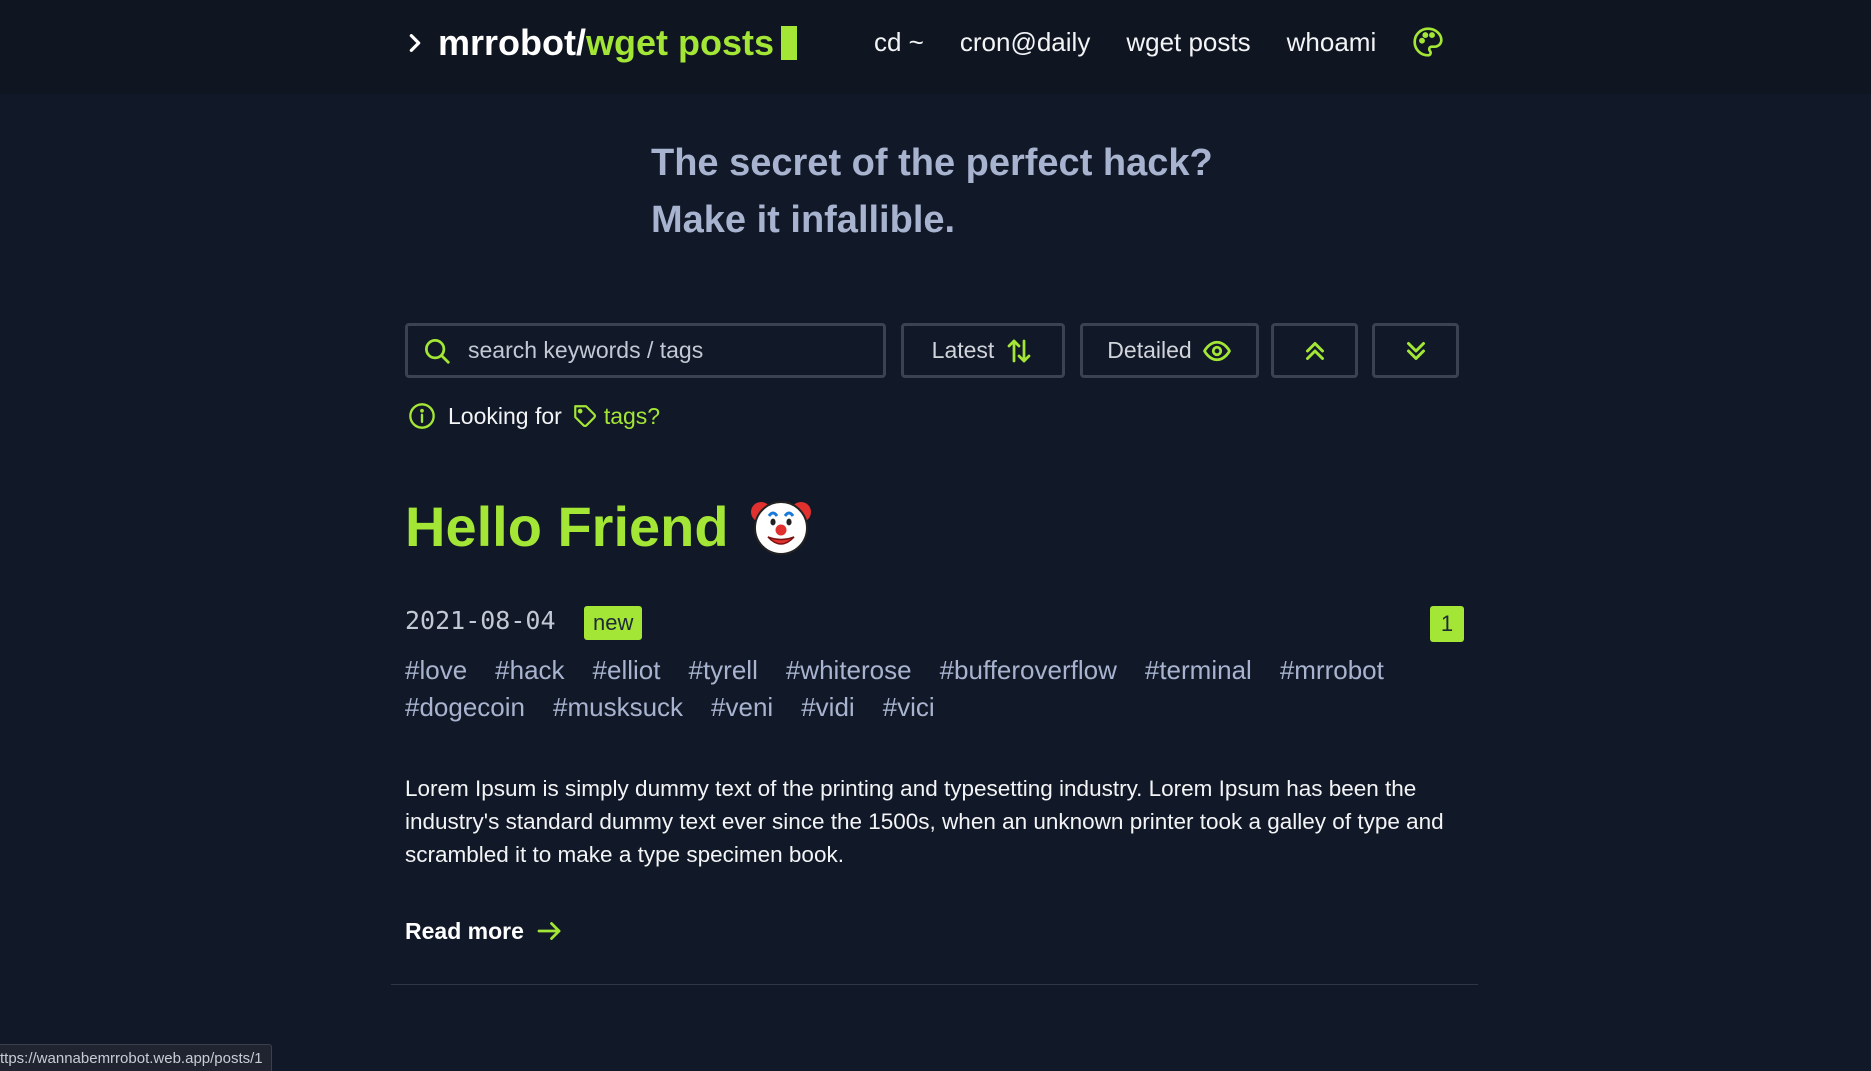  I want to click on sort-label: Latest, so click(963, 350).